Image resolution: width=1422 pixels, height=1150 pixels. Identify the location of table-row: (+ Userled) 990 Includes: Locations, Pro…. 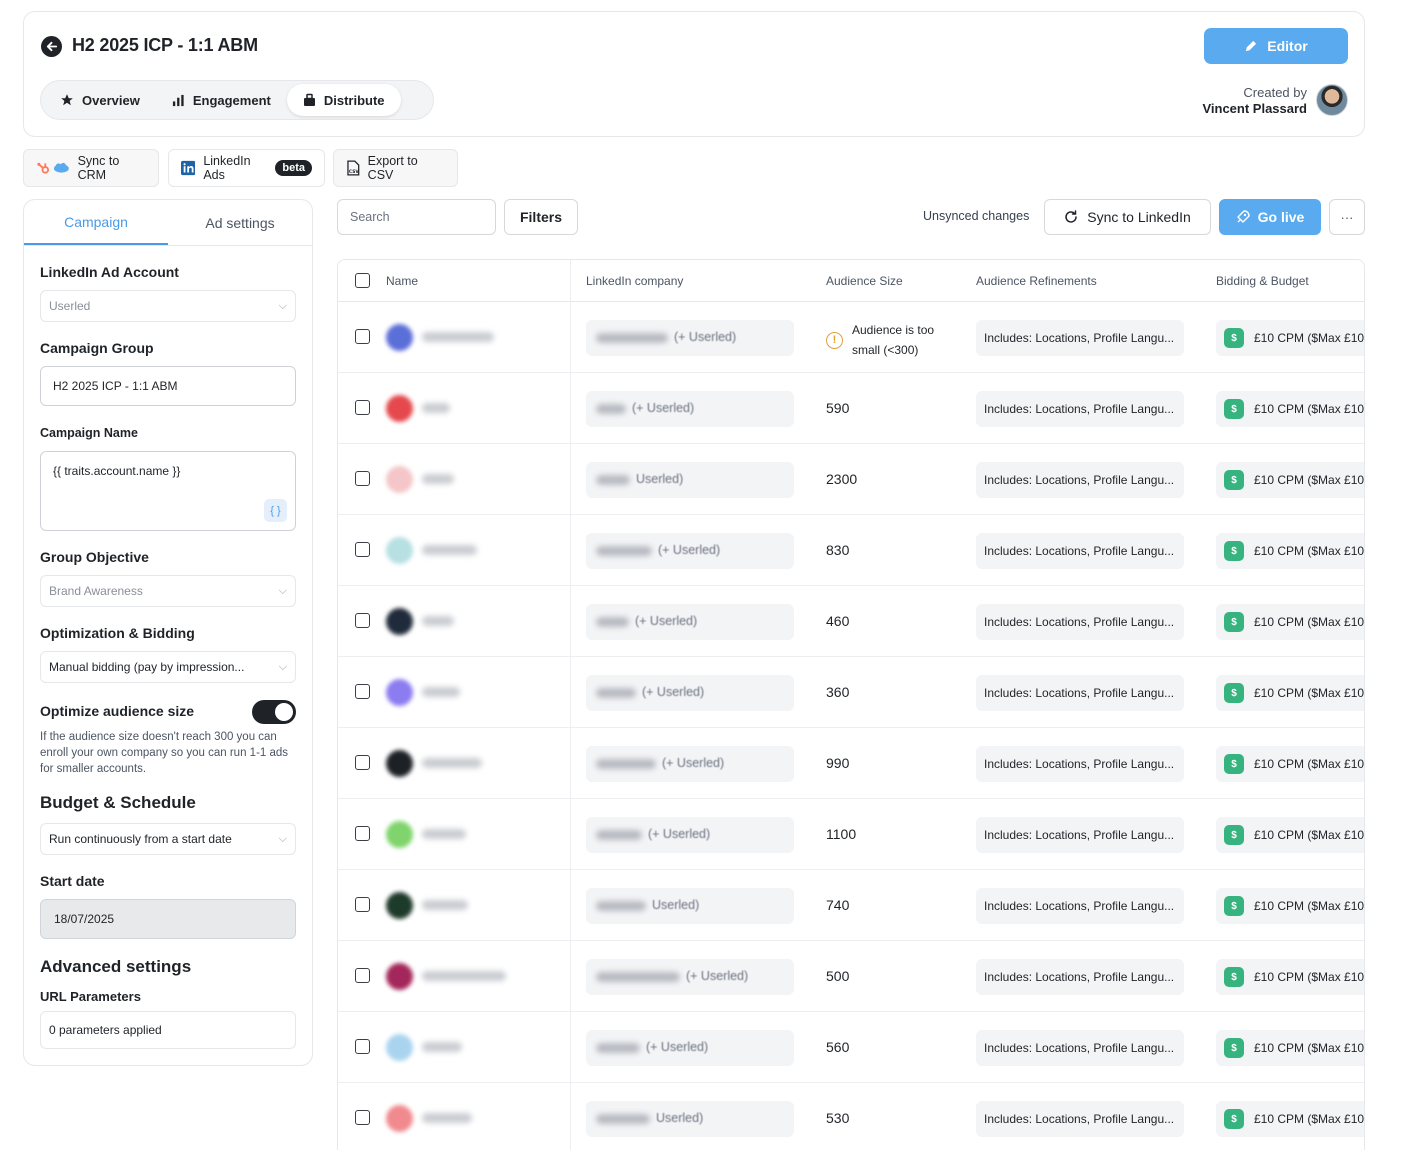
(851, 763).